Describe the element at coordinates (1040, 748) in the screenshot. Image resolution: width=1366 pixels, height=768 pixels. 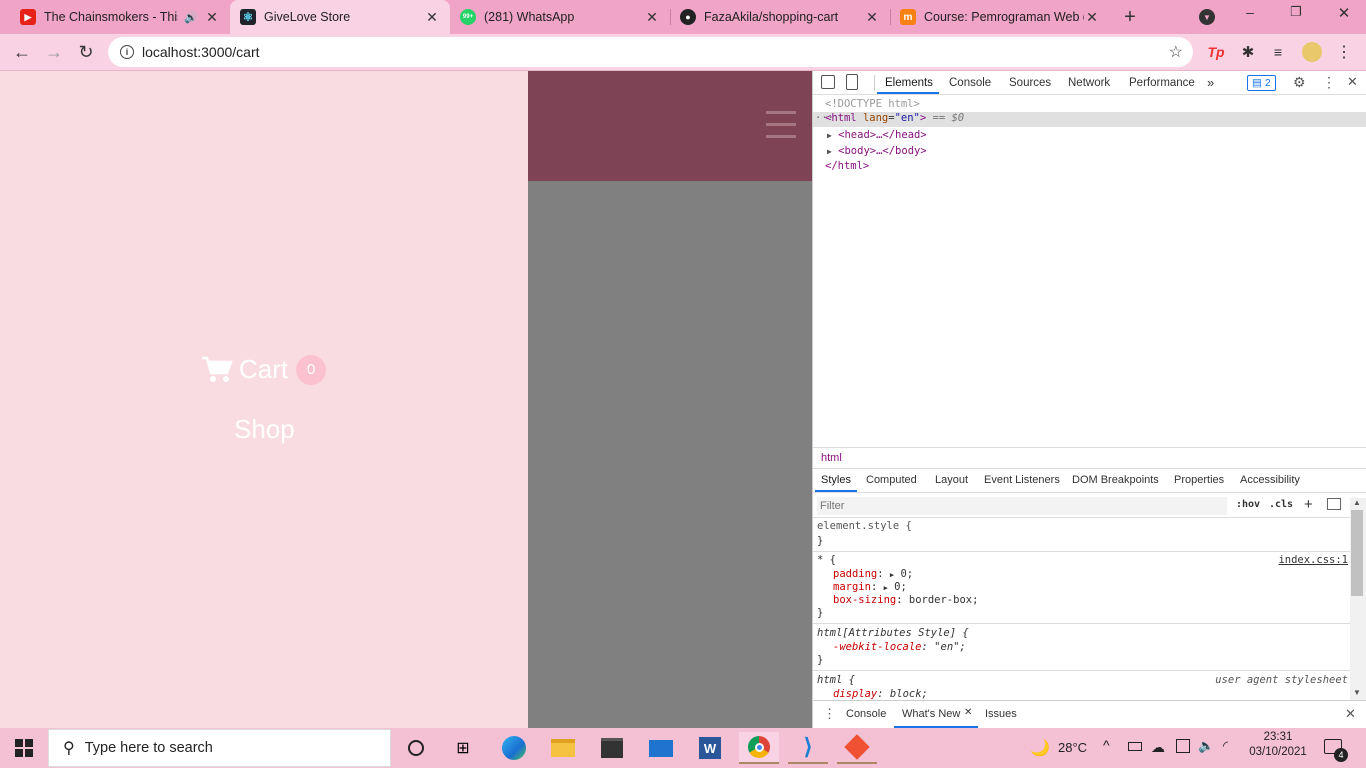
I see `weather-moon-icon: 🌙` at that location.